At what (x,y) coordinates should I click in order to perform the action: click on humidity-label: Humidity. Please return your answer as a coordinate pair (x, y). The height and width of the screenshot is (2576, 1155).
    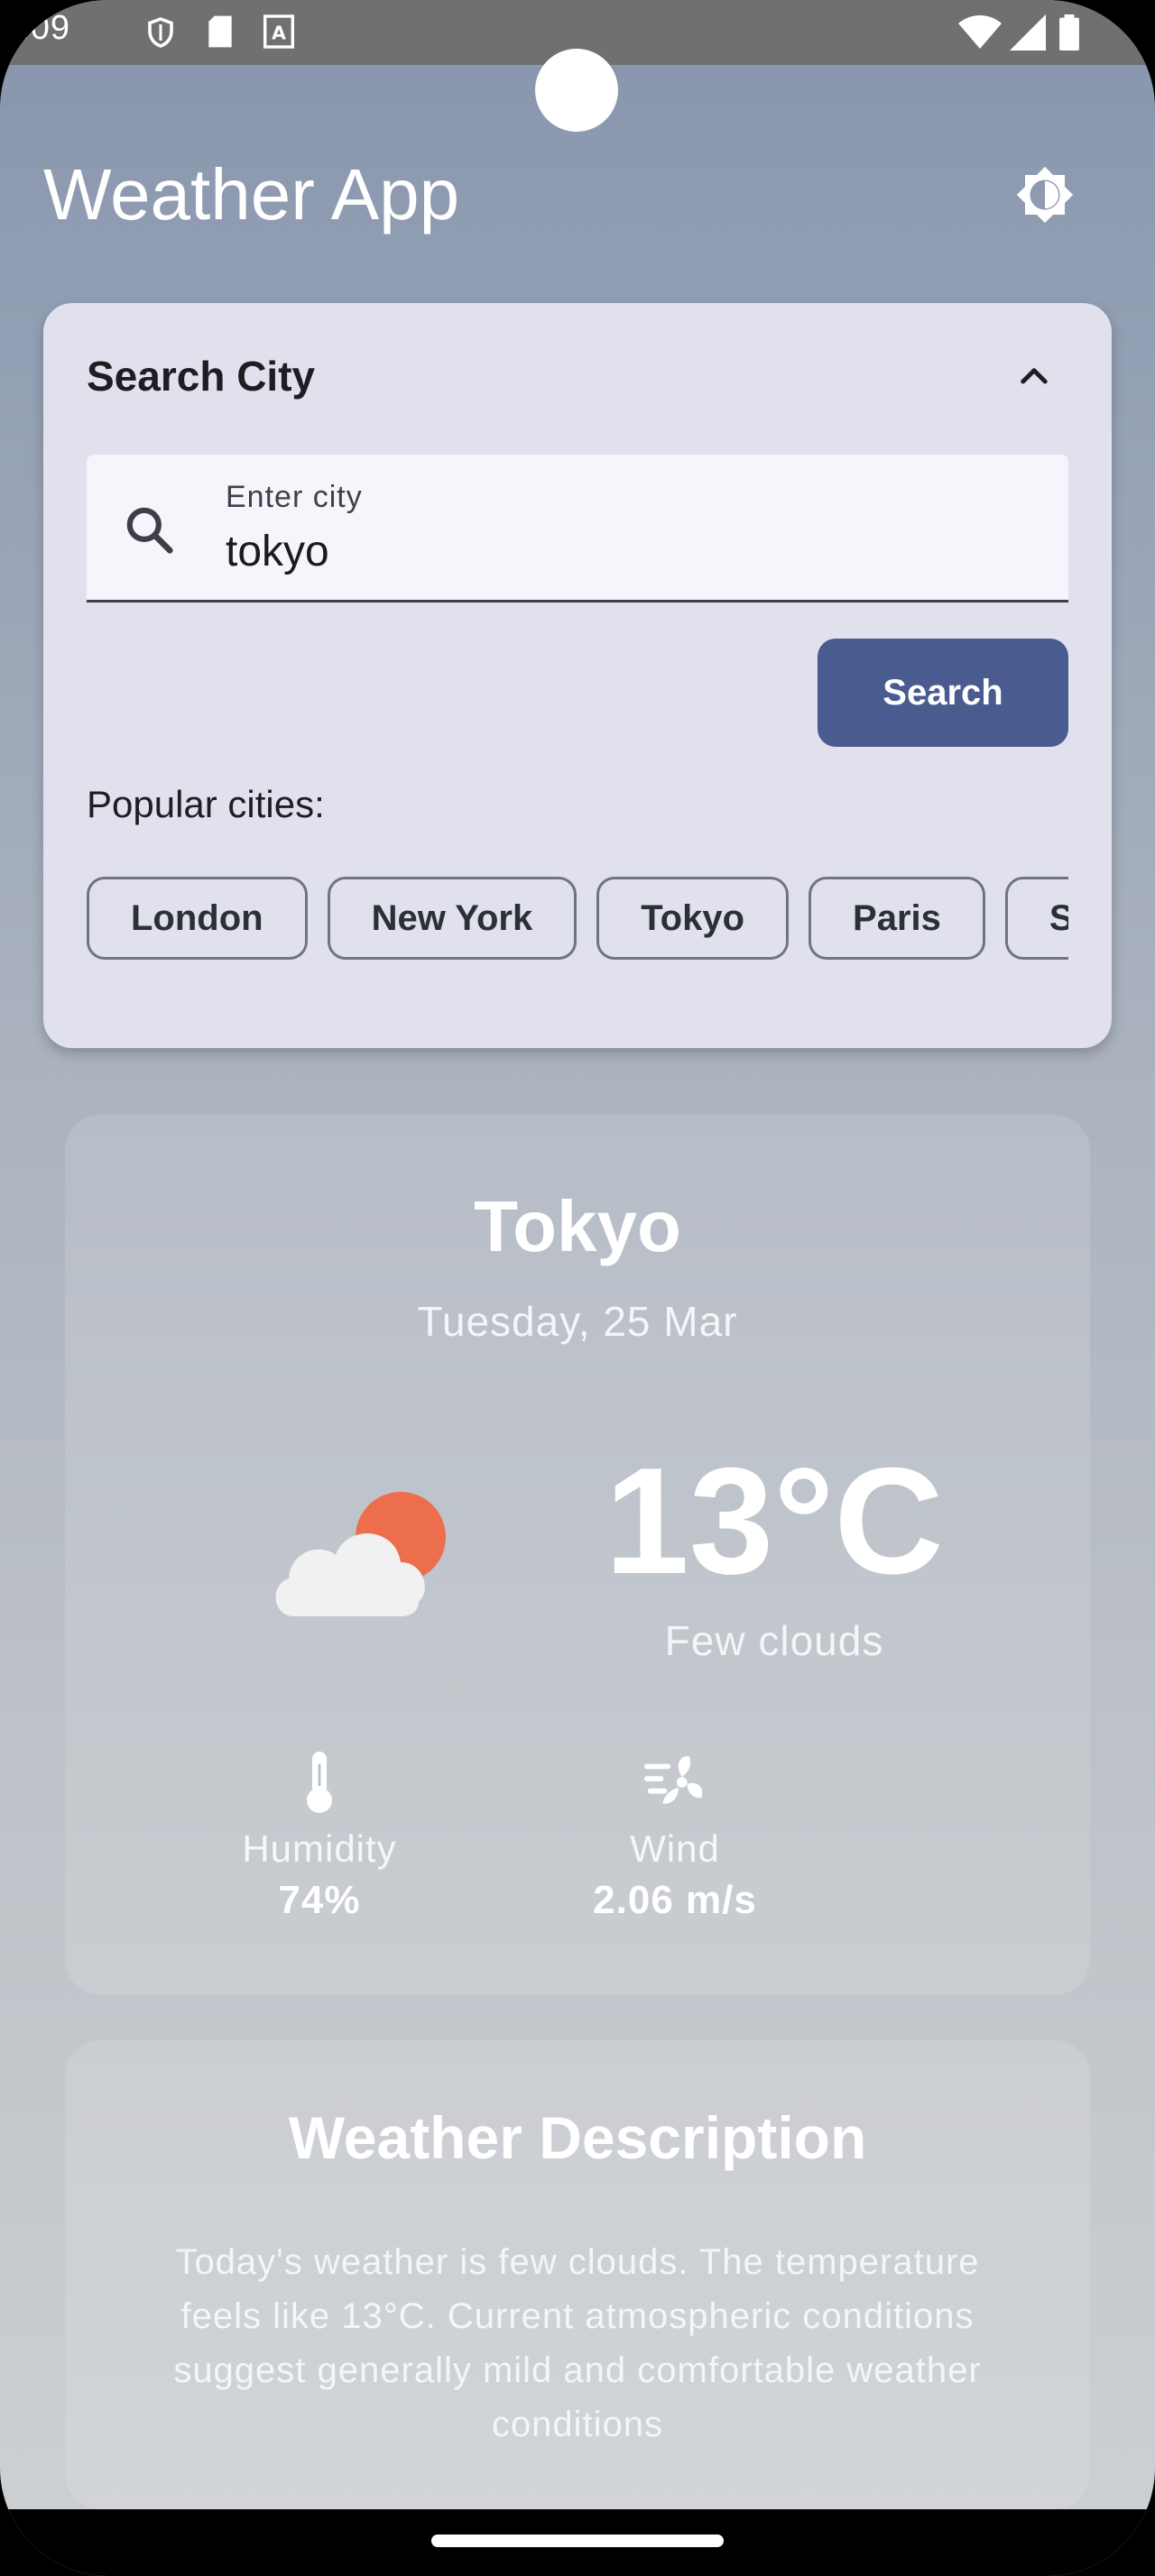
    Looking at the image, I should click on (319, 1849).